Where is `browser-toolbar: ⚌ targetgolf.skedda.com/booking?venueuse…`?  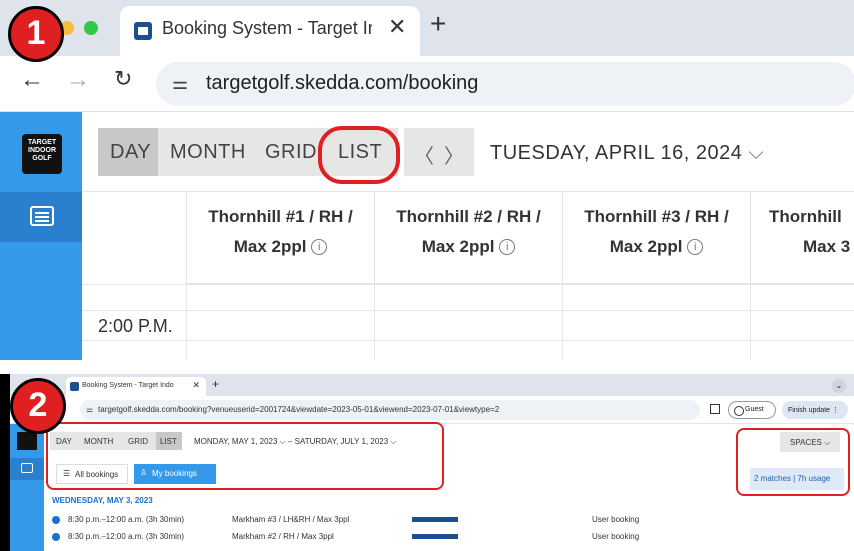 browser-toolbar: ⚌ targetgolf.skedda.com/booking?venueuse… is located at coordinates (432, 410).